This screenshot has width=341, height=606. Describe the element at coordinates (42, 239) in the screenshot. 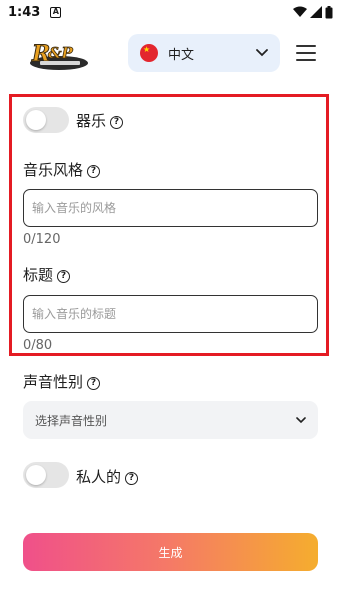

I see `style-char-counter: 0/120` at that location.